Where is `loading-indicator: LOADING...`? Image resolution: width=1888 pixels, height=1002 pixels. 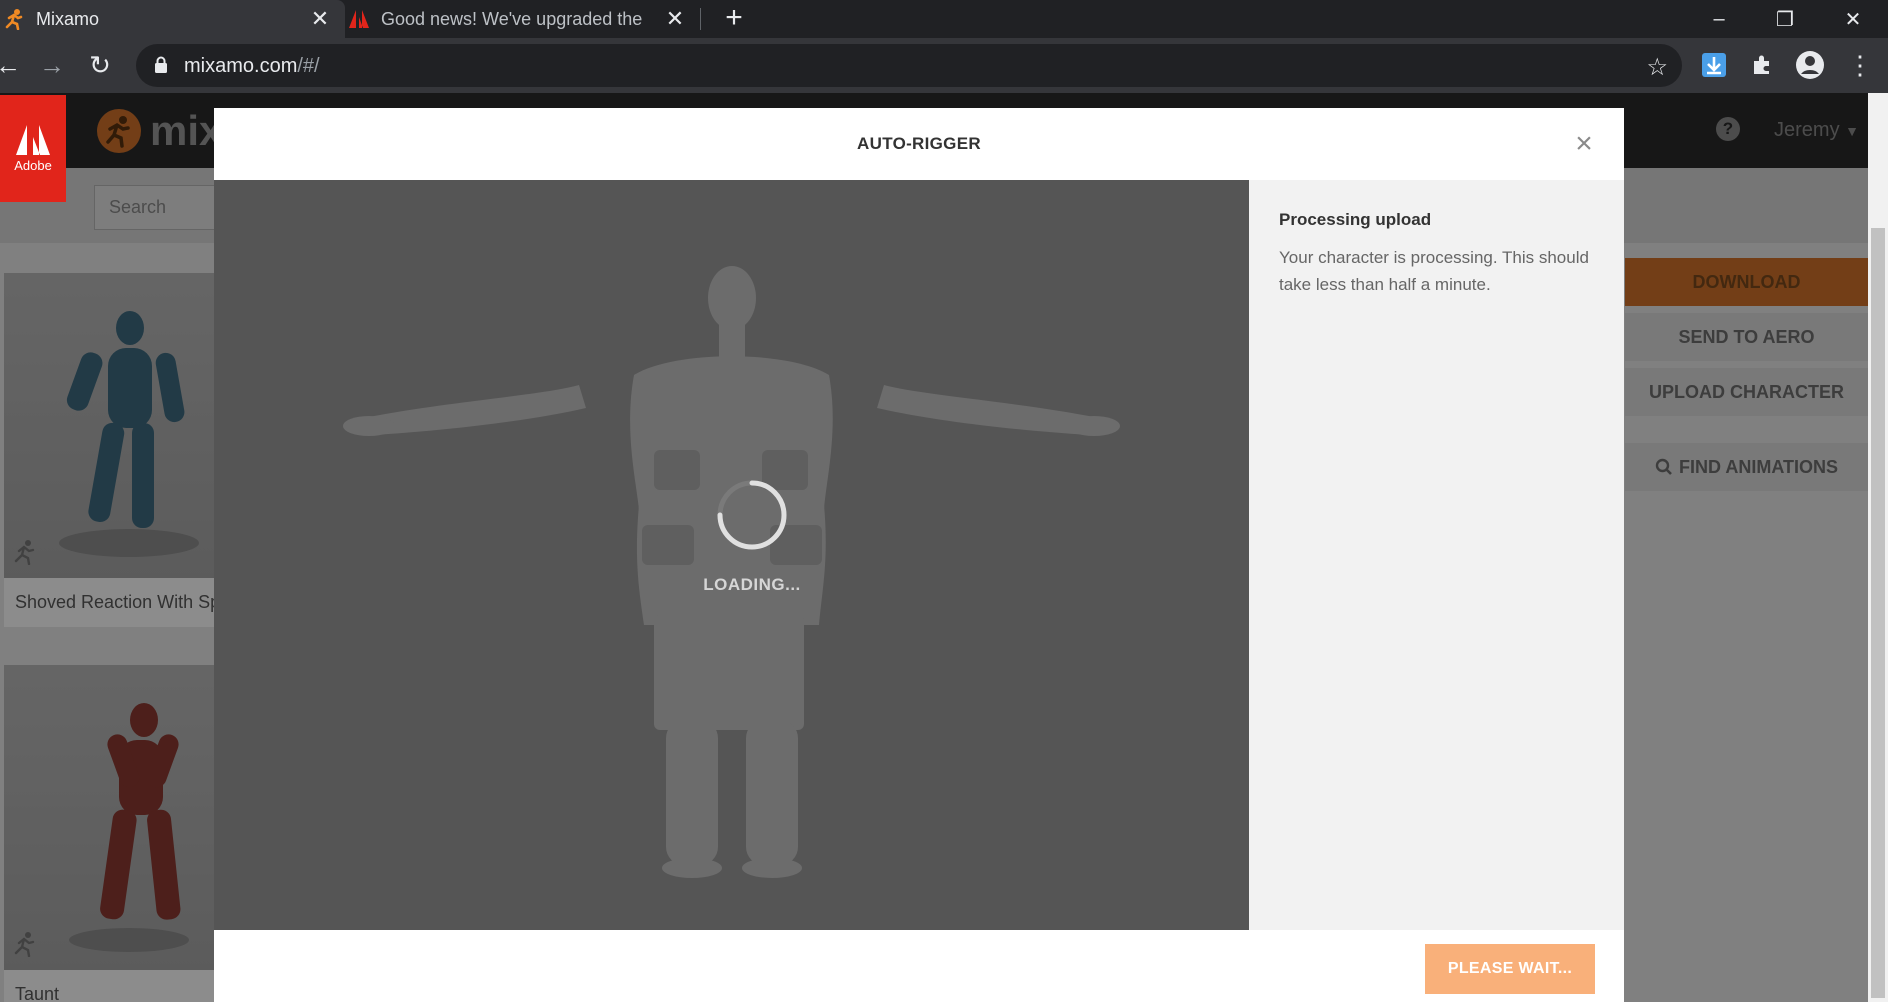
loading-indicator: LOADING... is located at coordinates (752, 529).